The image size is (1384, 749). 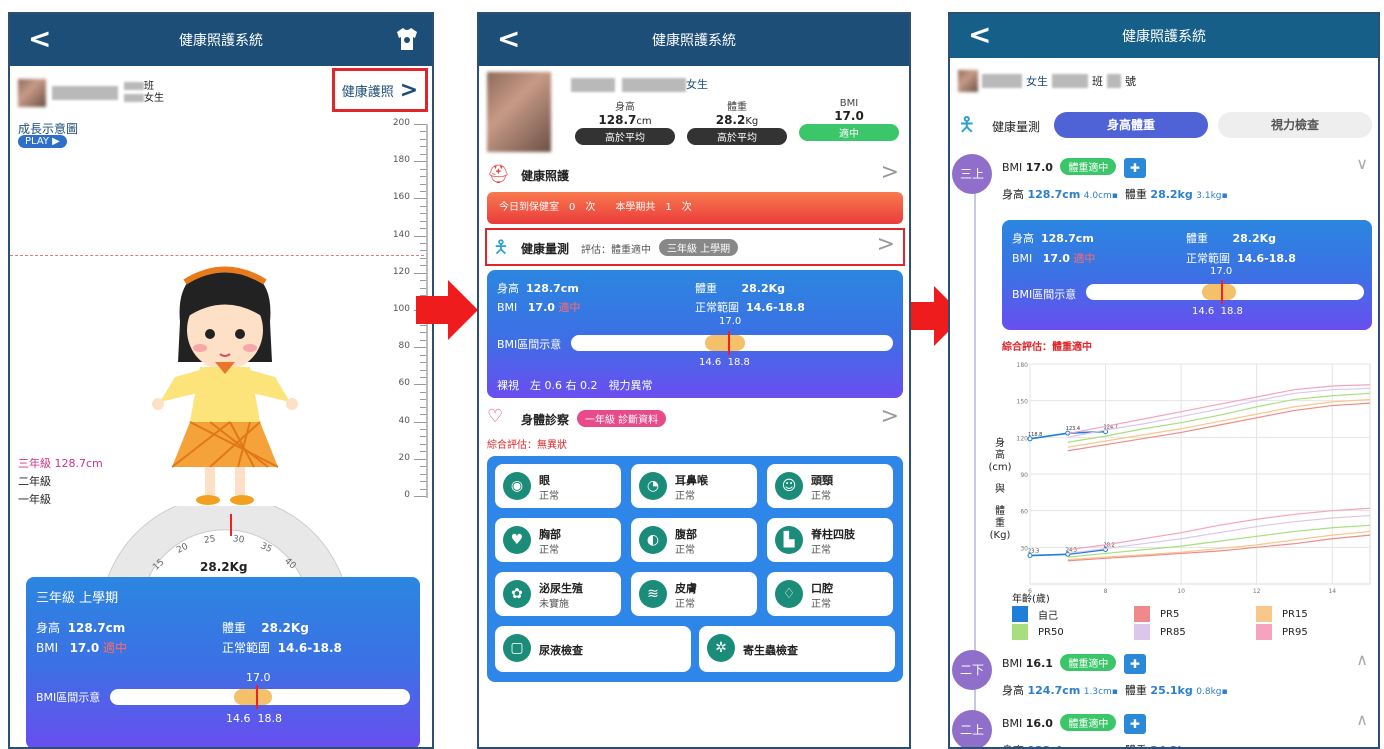 I want to click on exam-tile-name: 寄生蟲檢查, so click(x=770, y=650).